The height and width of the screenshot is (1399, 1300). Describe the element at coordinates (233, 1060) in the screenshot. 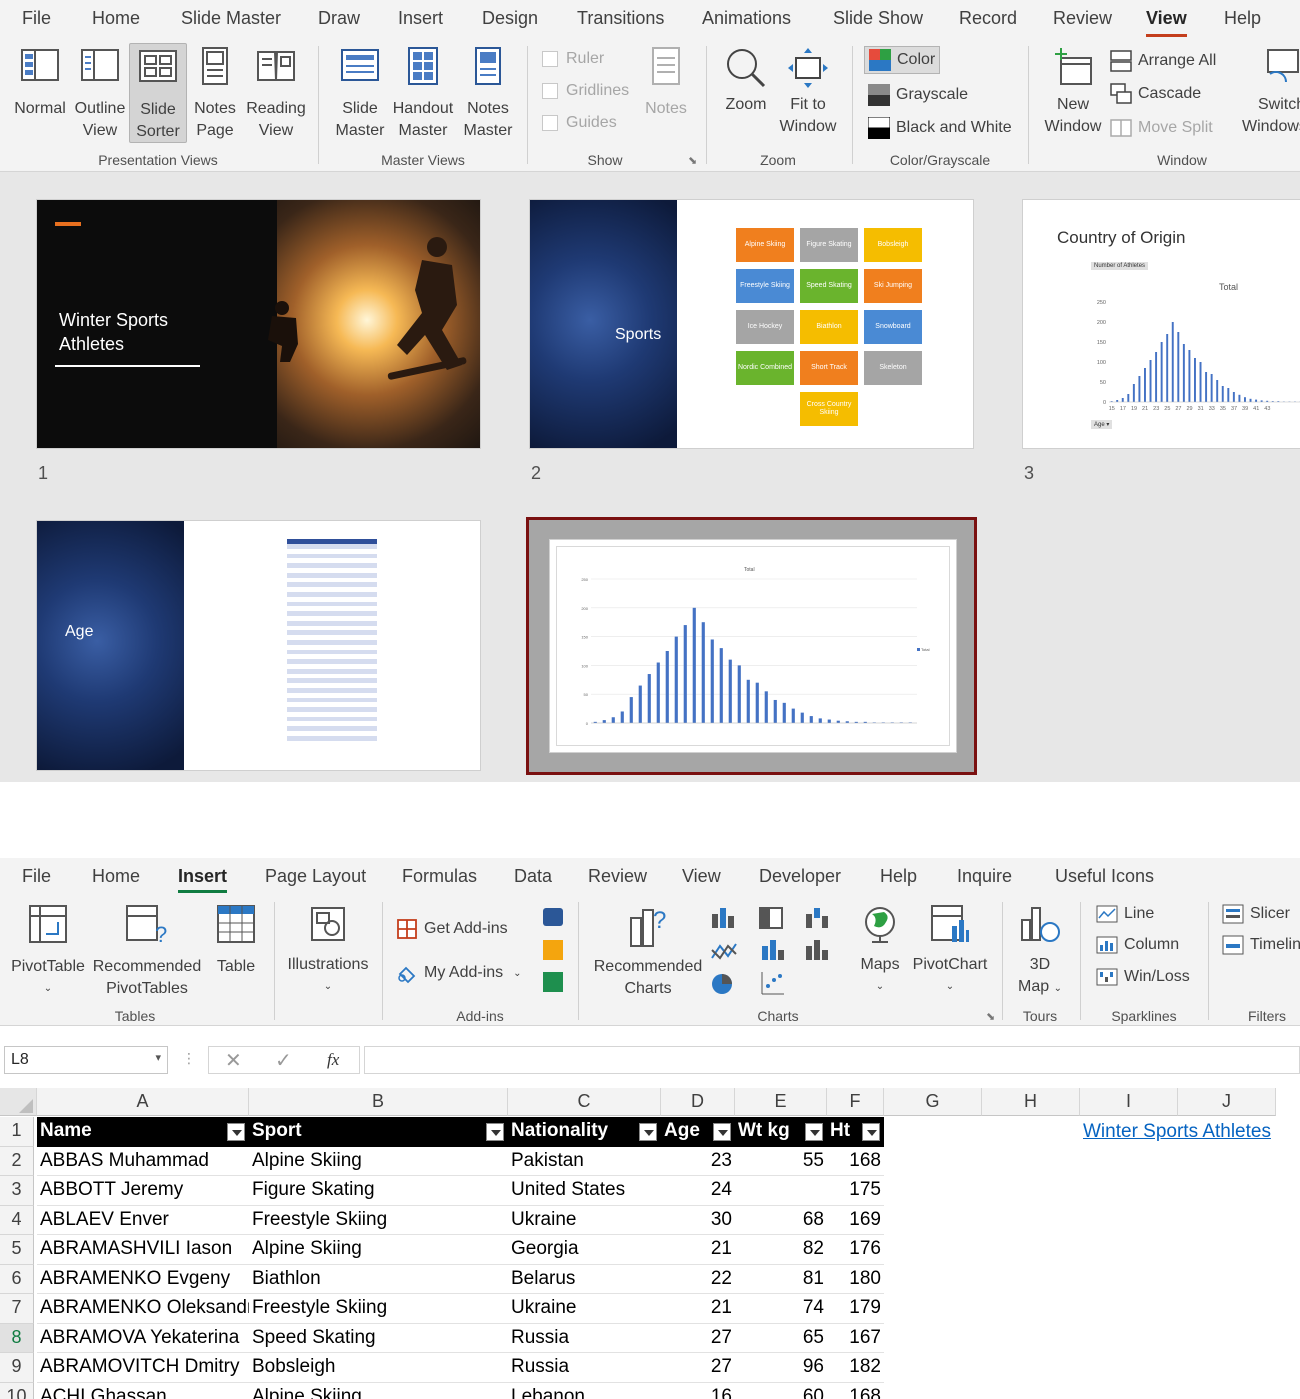

I see `cancel-icon: ✕` at that location.